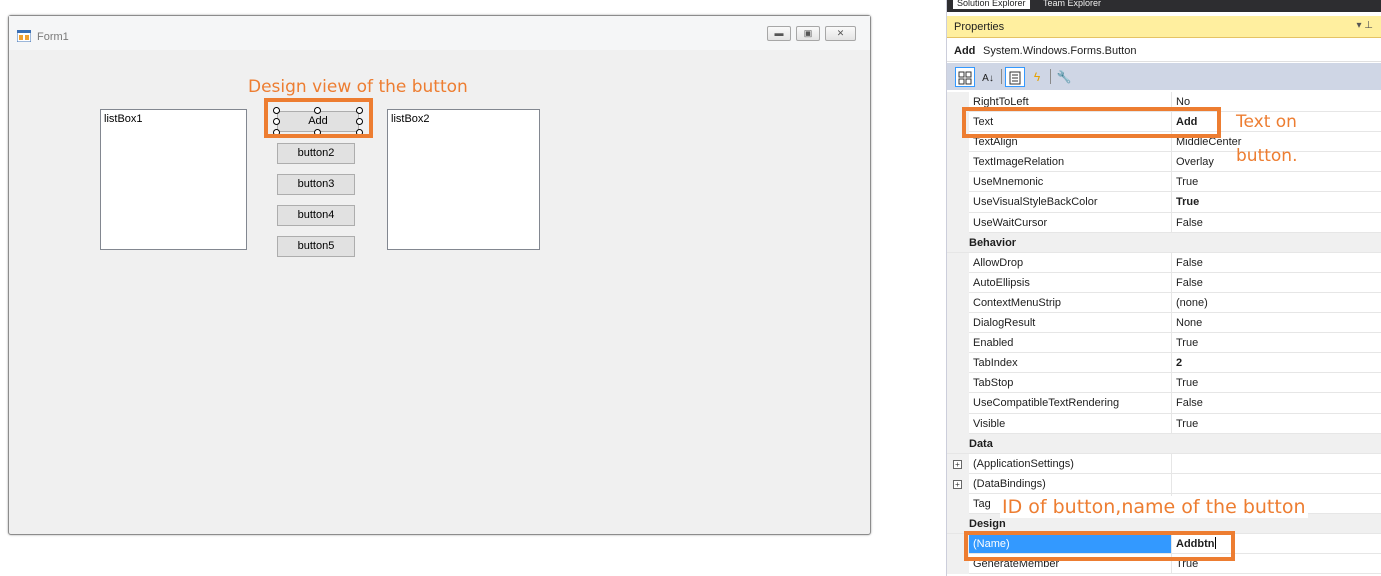 Image resolution: width=1381 pixels, height=576 pixels. Describe the element at coordinates (1070, 343) in the screenshot. I see `property-name: Enabled` at that location.